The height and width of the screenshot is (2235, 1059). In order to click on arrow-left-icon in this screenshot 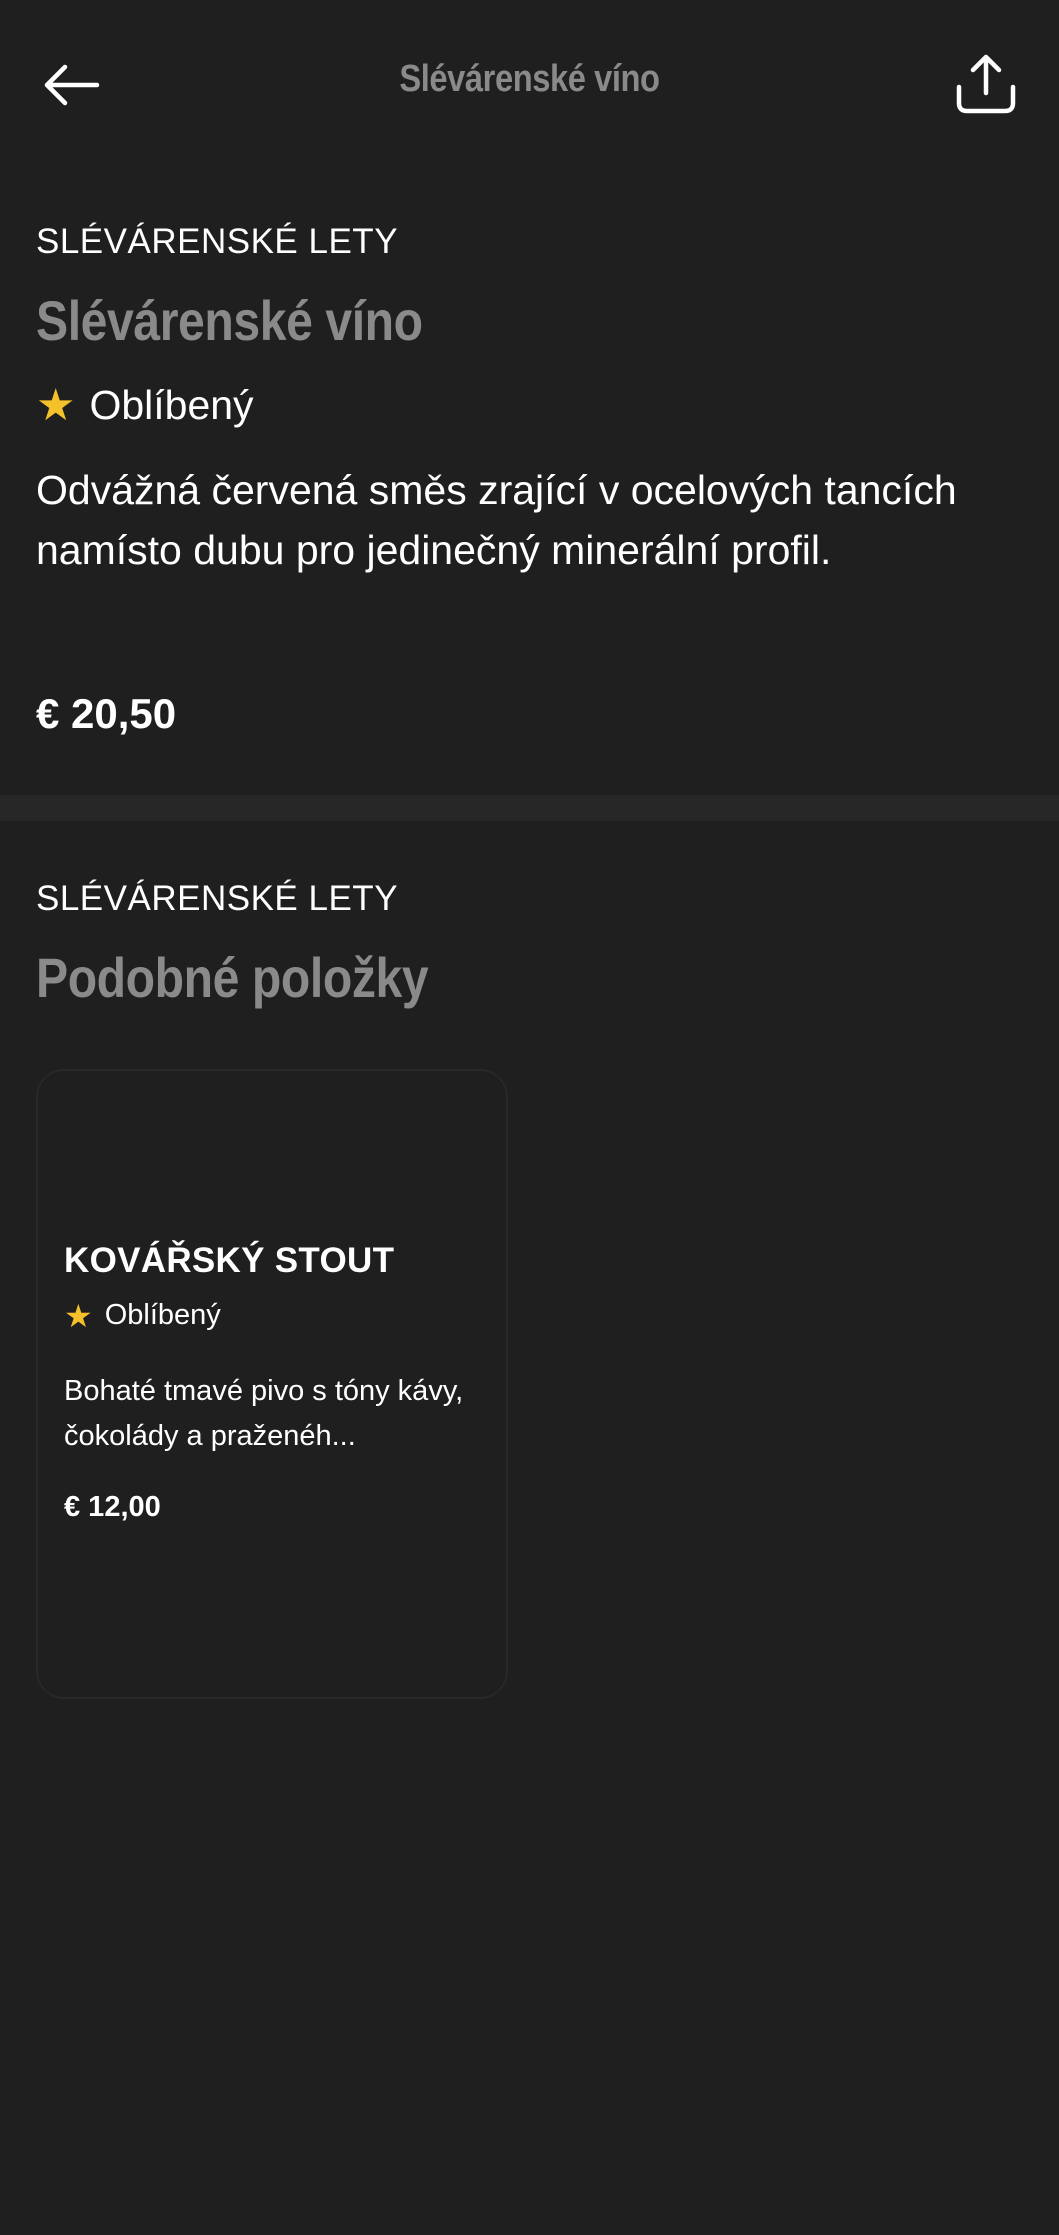, I will do `click(72, 85)`.